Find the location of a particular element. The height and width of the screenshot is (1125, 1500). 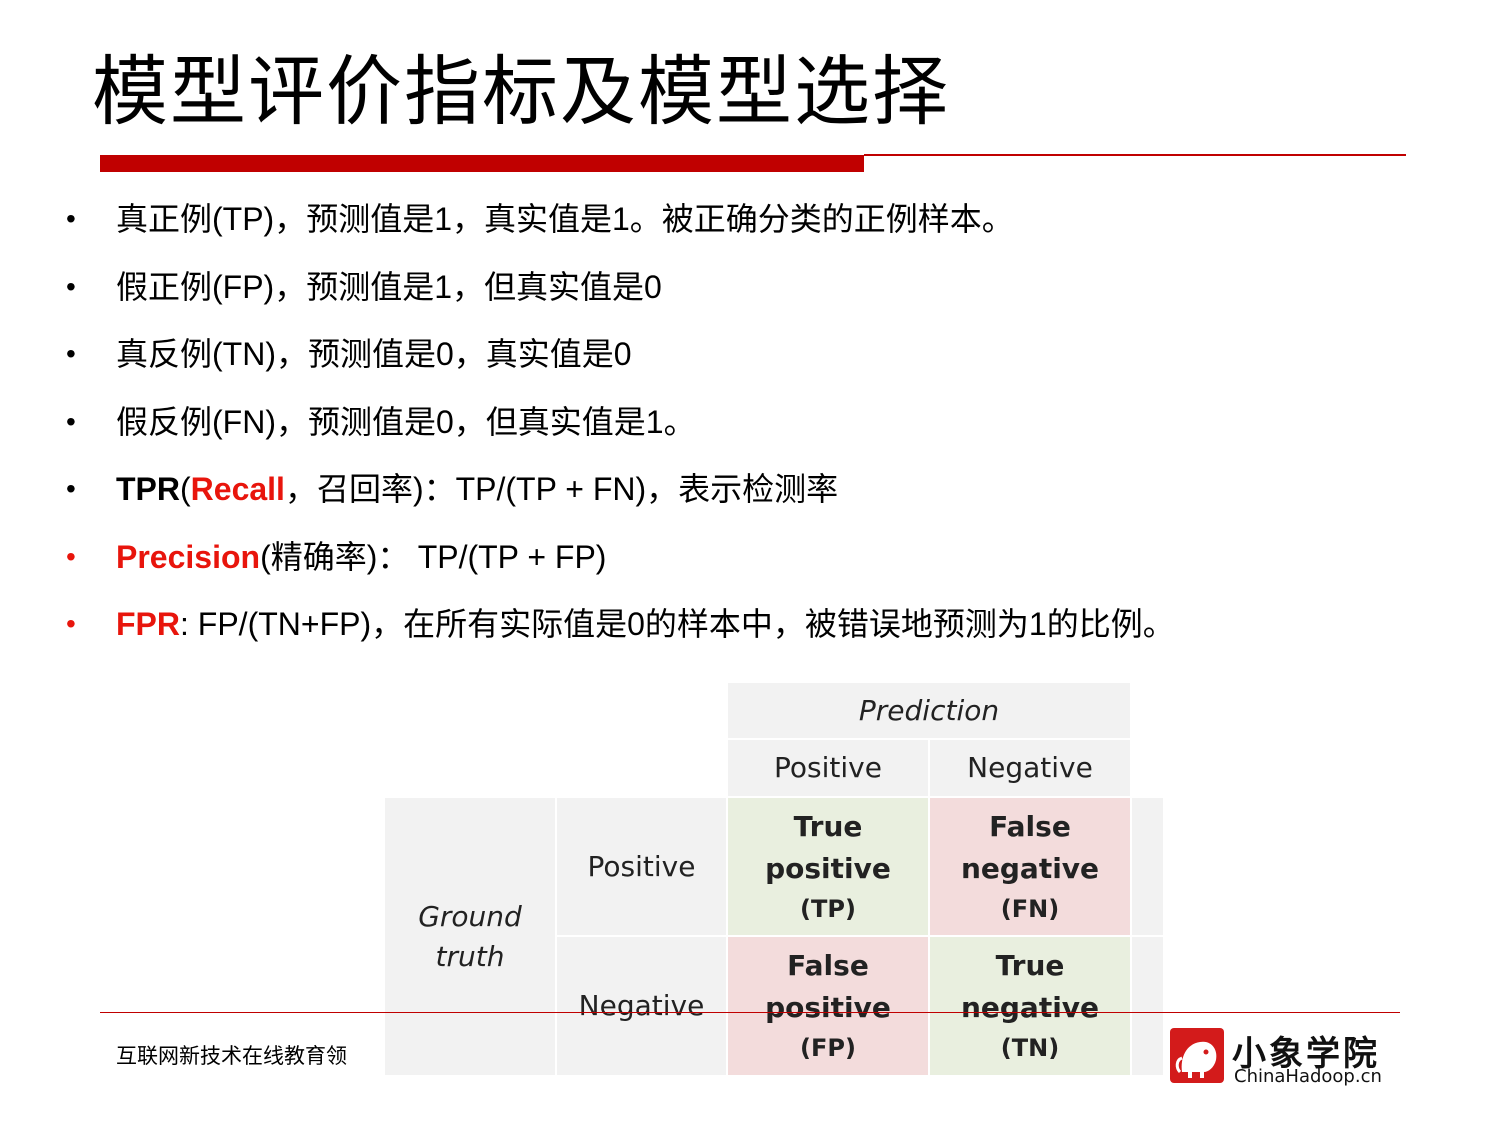

logo-english-text: ChinaHadoop.cn is located at coordinates (1308, 1076).